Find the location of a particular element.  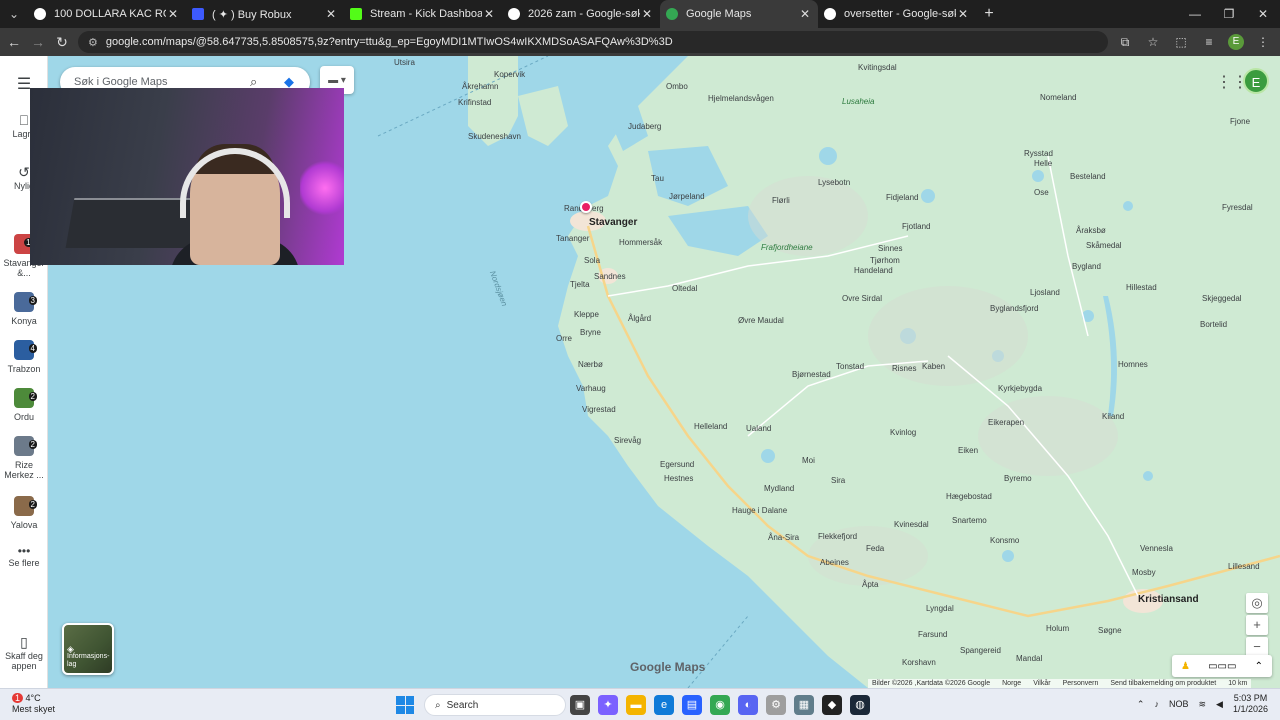

place-label: Ålgård is located at coordinates (639, 318).